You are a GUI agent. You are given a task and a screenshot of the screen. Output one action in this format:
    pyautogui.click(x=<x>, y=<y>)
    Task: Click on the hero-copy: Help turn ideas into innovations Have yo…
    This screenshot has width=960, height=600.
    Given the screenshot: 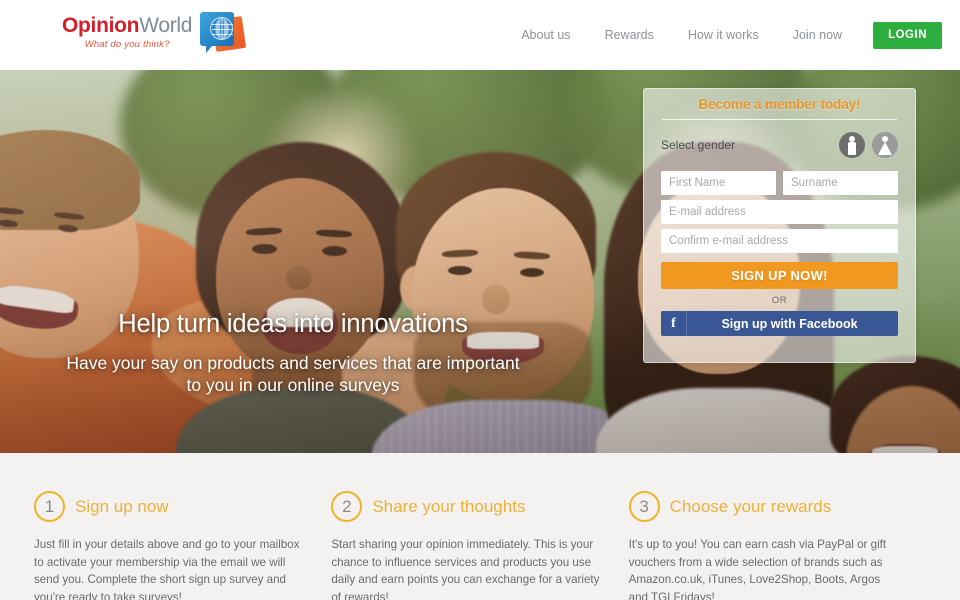 What is the action you would take?
    pyautogui.click(x=293, y=352)
    